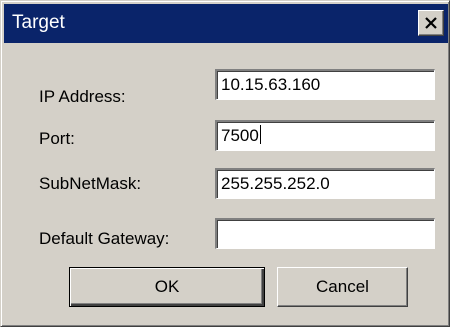 The width and height of the screenshot is (452, 329). I want to click on cancel-button: Cancel, so click(342, 287).